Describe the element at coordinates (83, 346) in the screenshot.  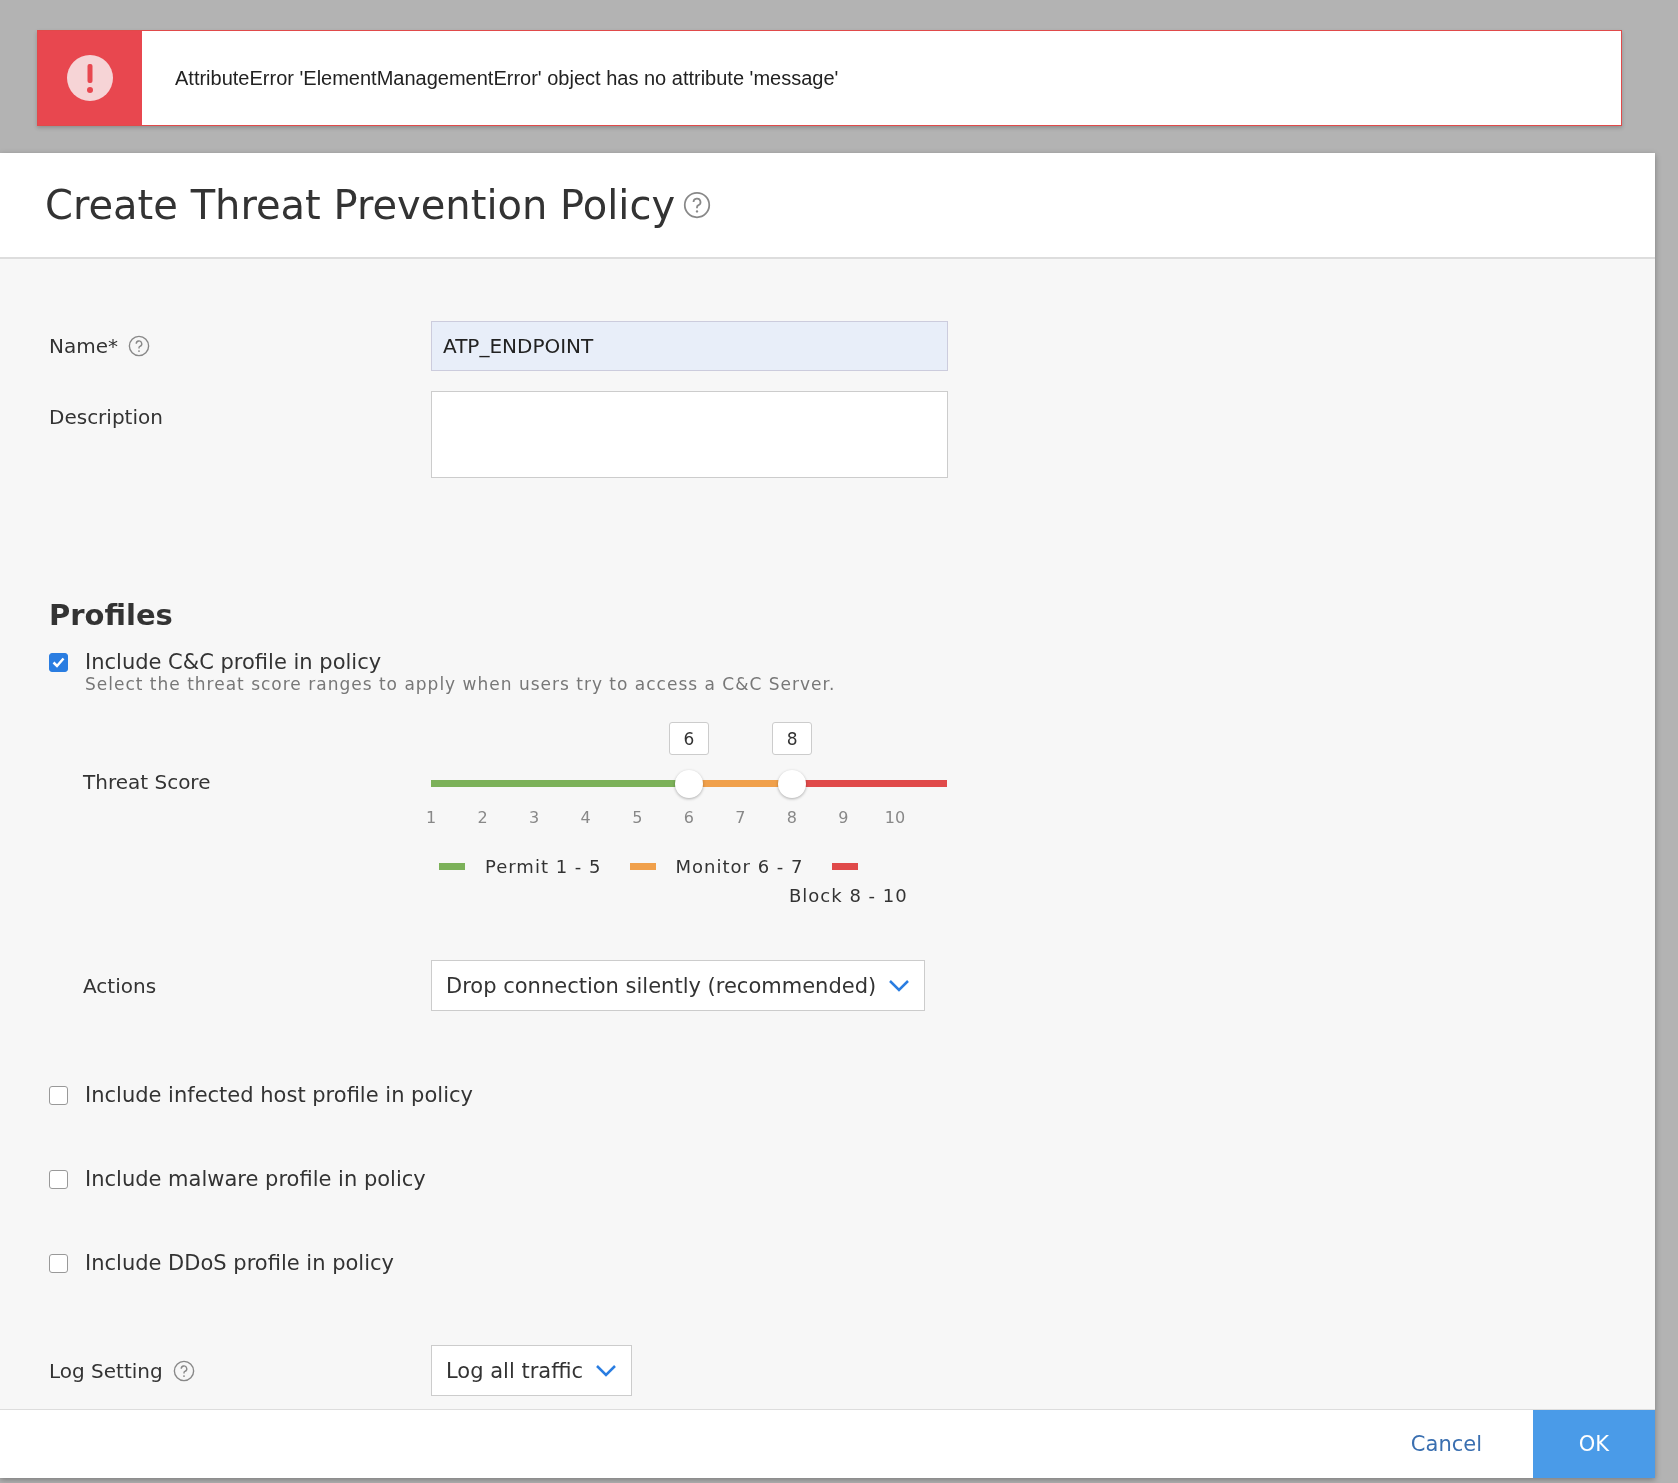
I see `field-label: Name*` at that location.